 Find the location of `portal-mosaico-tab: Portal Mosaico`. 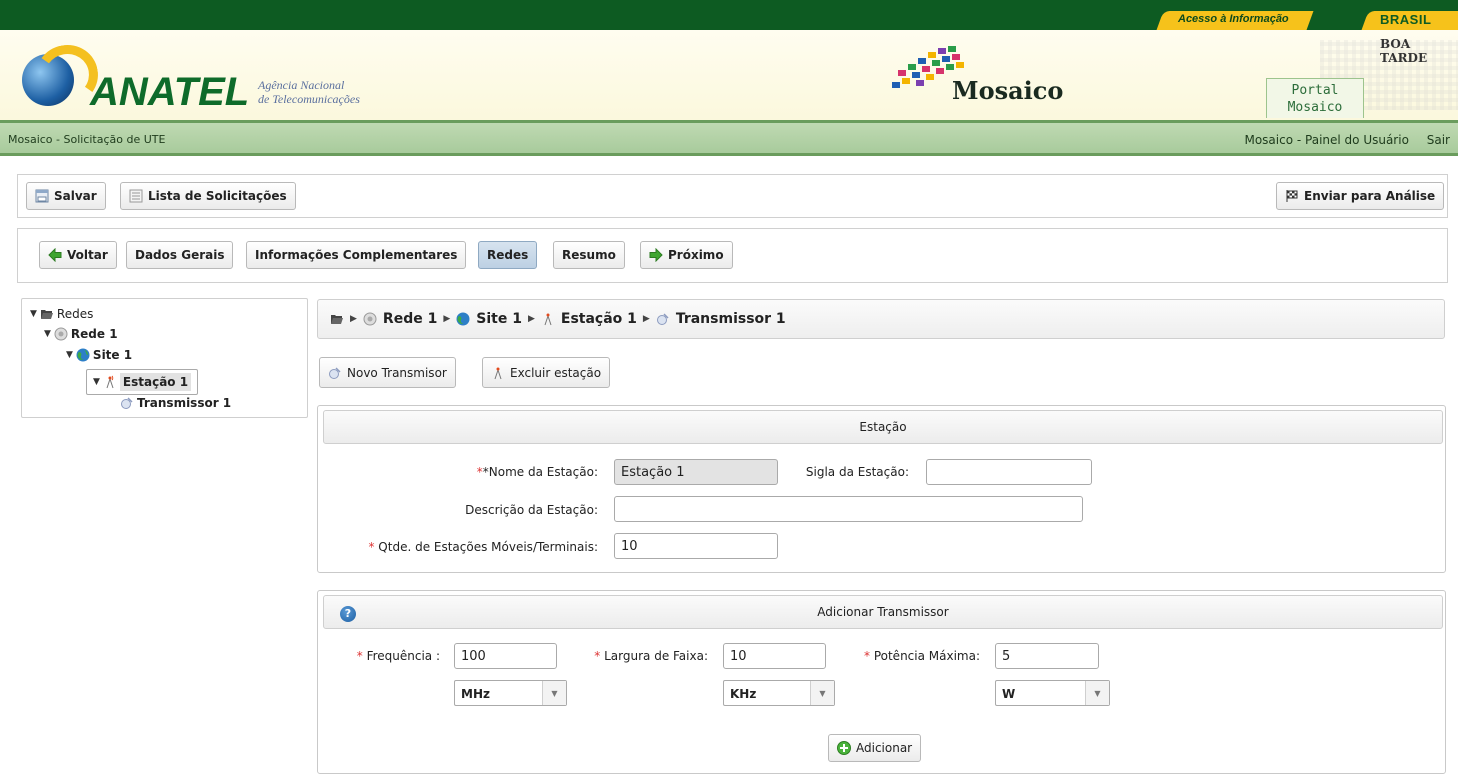

portal-mosaico-tab: Portal Mosaico is located at coordinates (1315, 98).